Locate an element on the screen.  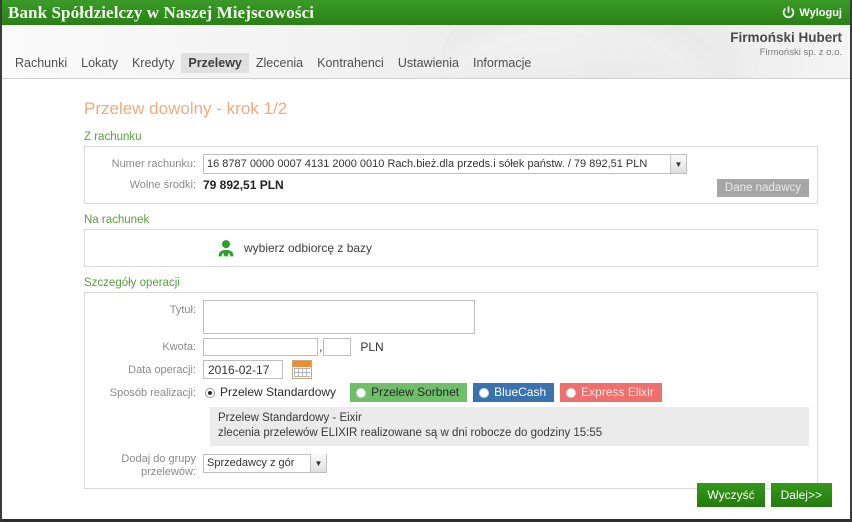
nav-item-lokaty: Lokaty is located at coordinates (99, 63).